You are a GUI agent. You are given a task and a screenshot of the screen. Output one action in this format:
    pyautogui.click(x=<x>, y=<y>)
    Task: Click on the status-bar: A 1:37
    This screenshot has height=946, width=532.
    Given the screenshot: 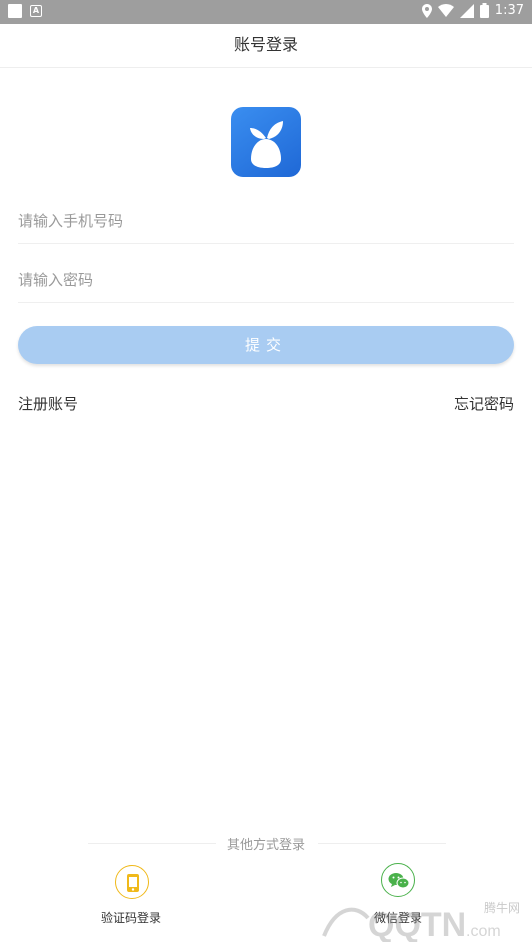 What is the action you would take?
    pyautogui.click(x=266, y=12)
    